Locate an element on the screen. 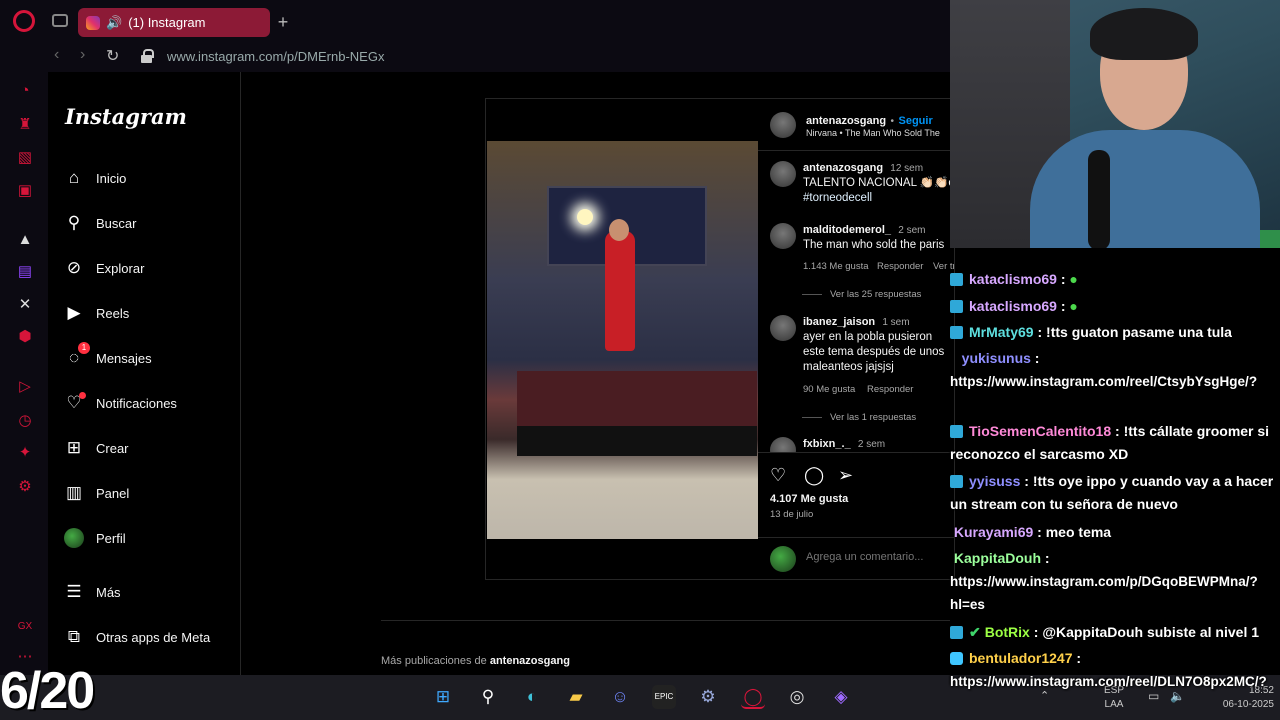 Image resolution: width=1280 pixels, height=720 pixels. reload-icon: ↻ is located at coordinates (112, 56).